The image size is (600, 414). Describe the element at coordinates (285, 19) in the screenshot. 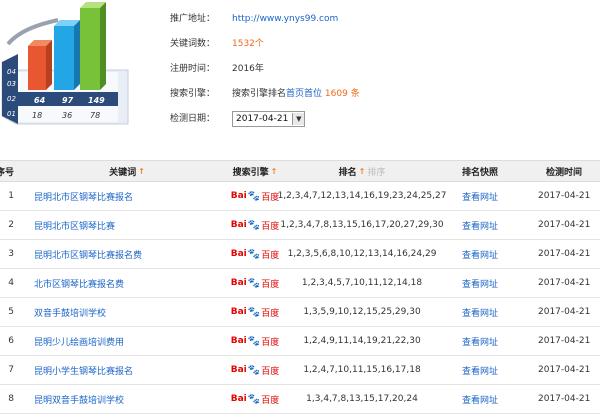

I see `site-url-link: http://www.ynys99.com` at that location.